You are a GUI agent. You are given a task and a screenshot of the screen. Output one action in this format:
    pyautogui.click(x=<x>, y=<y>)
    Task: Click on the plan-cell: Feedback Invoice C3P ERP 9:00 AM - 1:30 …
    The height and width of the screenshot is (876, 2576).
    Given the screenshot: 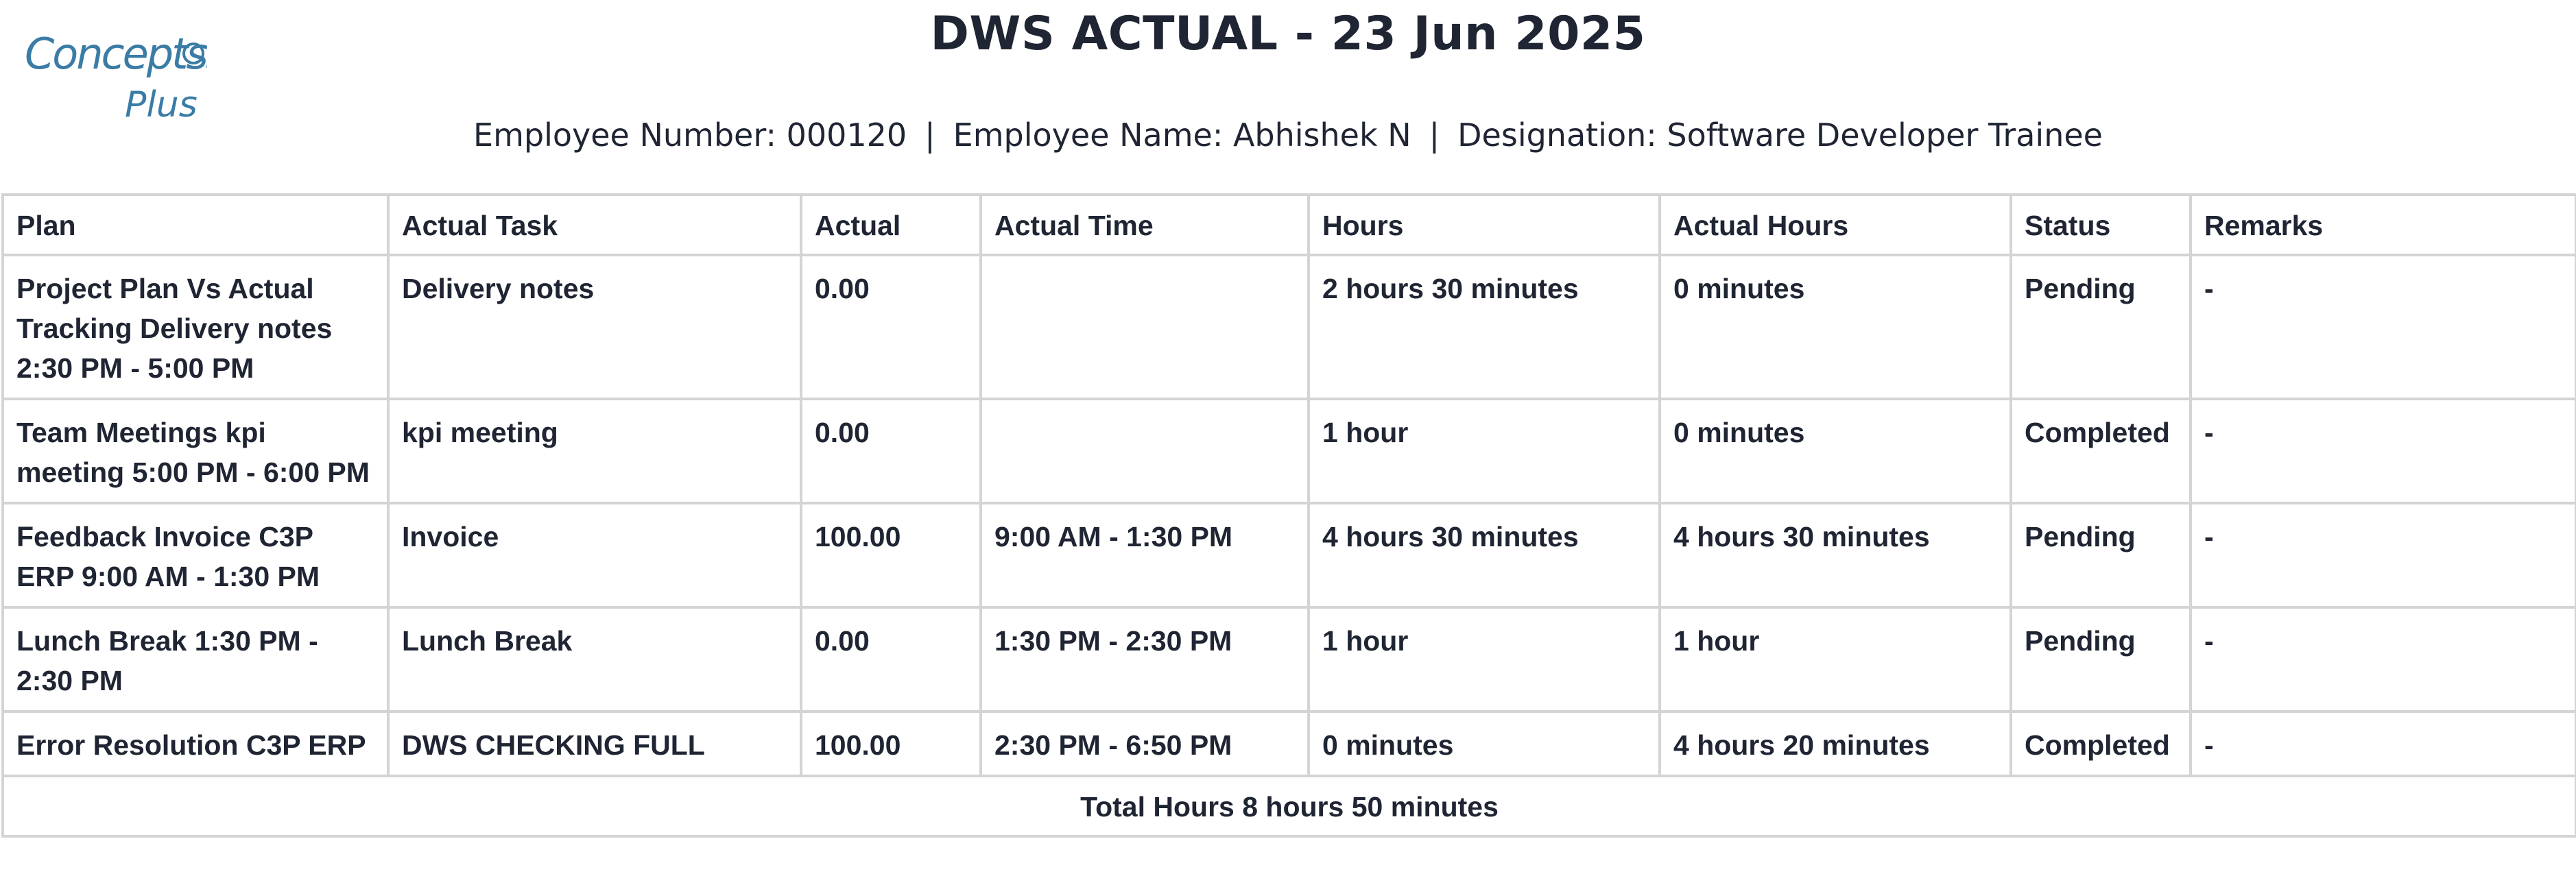 What is the action you would take?
    pyautogui.click(x=195, y=555)
    